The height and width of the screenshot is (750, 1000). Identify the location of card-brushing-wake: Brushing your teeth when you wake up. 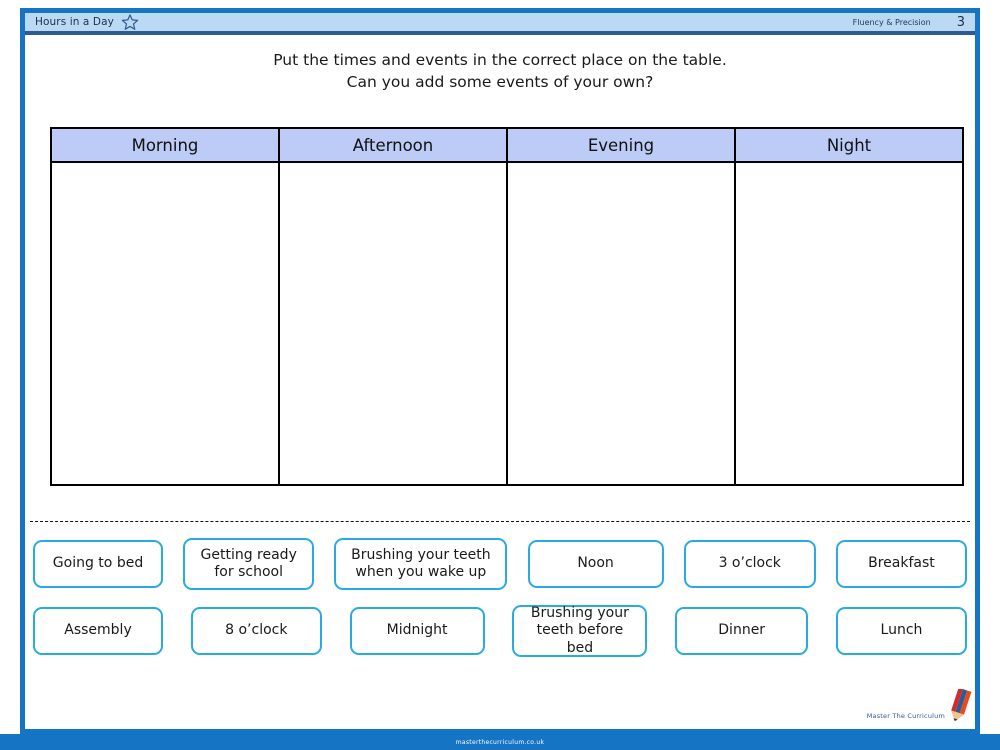
(421, 564).